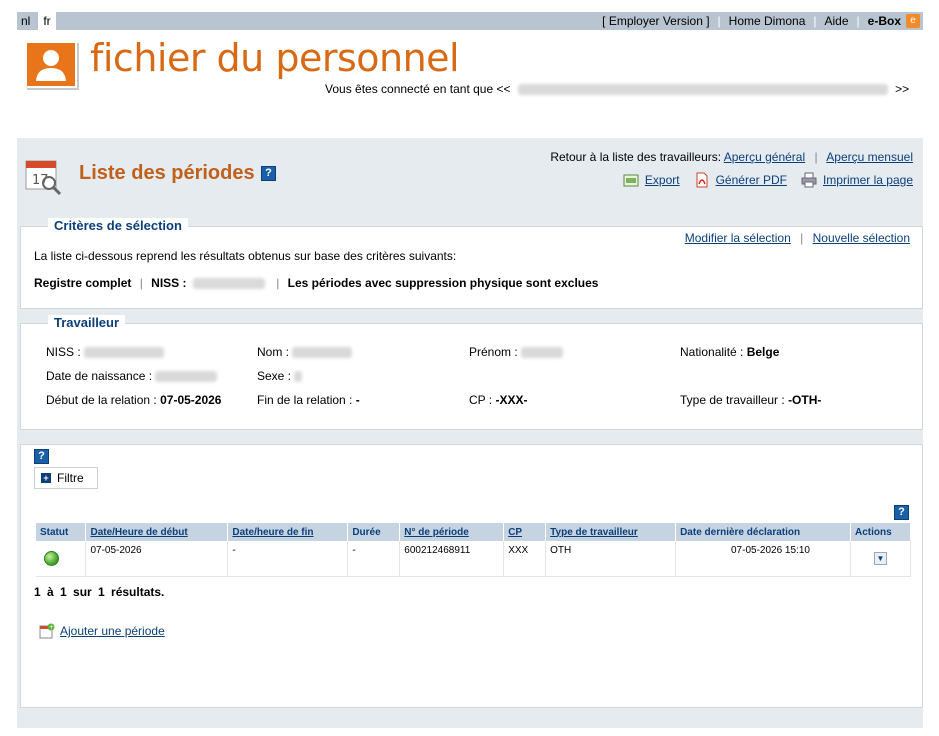 The image size is (939, 736). I want to click on pdf-link: Générer PDF, so click(751, 180).